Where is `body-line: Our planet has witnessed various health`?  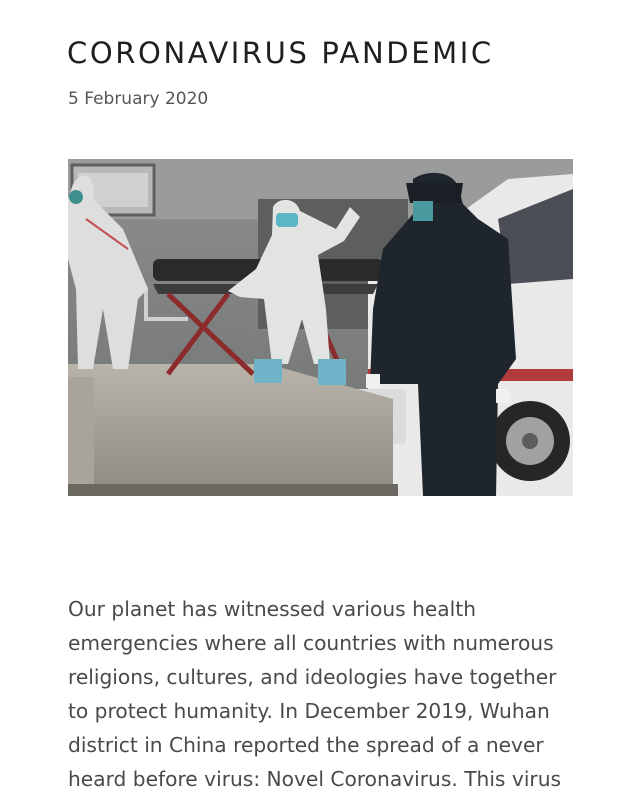 body-line: Our planet has witnessed various health is located at coordinates (272, 609).